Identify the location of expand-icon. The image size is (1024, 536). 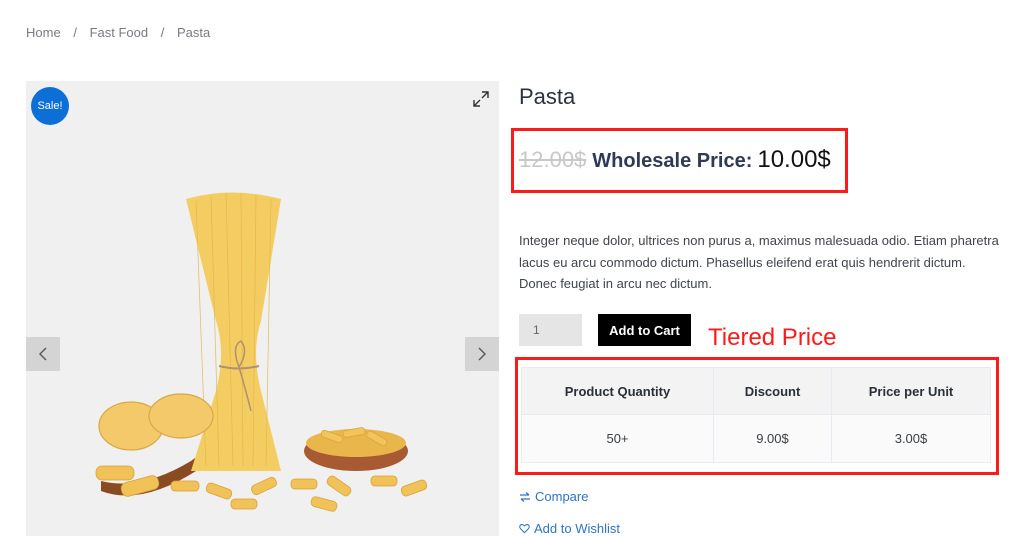
(481, 99).